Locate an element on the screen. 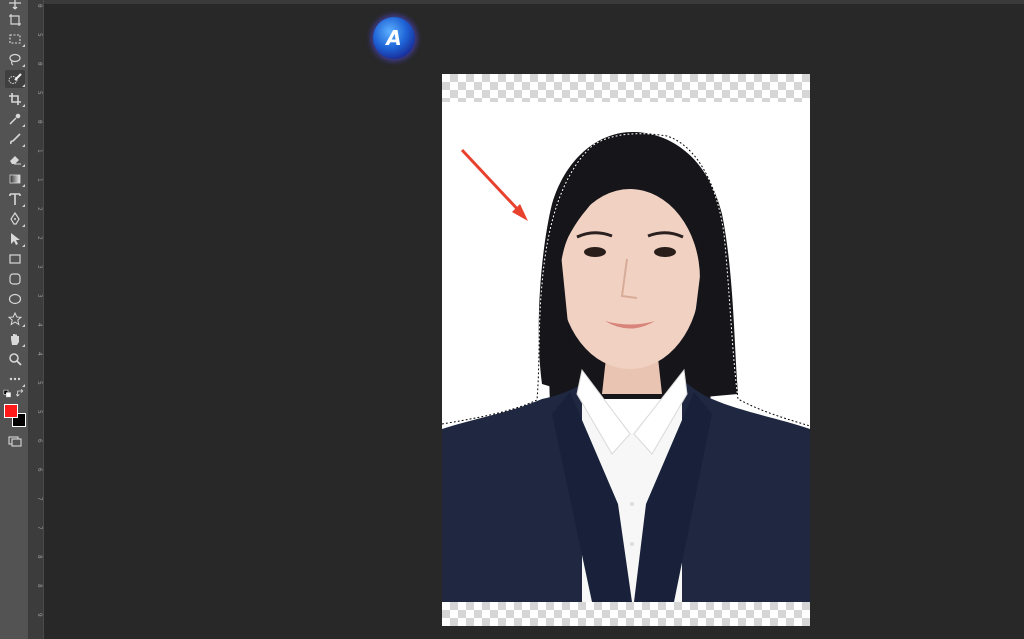  lasso-tool is located at coordinates (15, 59).